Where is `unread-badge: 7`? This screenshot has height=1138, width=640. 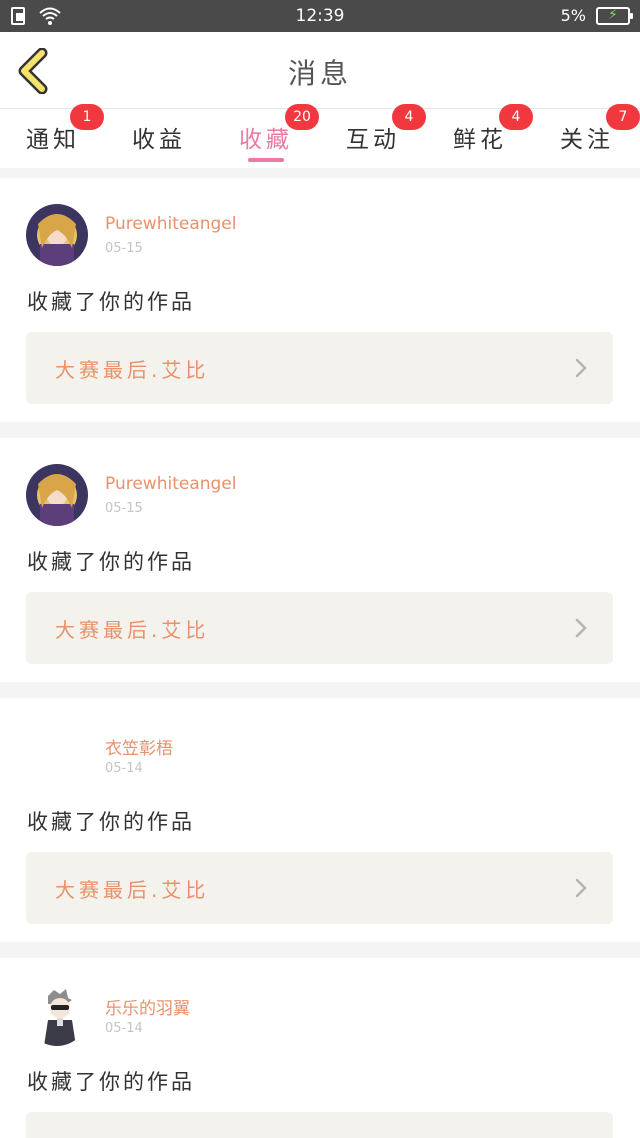
unread-badge: 7 is located at coordinates (623, 117).